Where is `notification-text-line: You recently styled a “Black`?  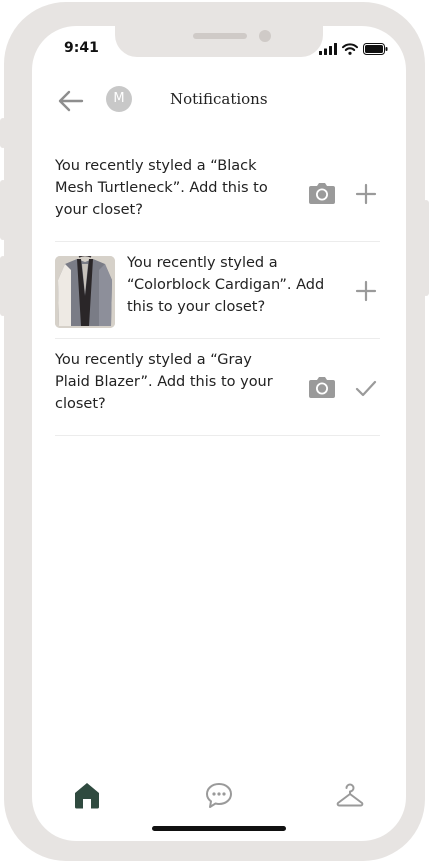
notification-text-line: You recently styled a “Black is located at coordinates (156, 166).